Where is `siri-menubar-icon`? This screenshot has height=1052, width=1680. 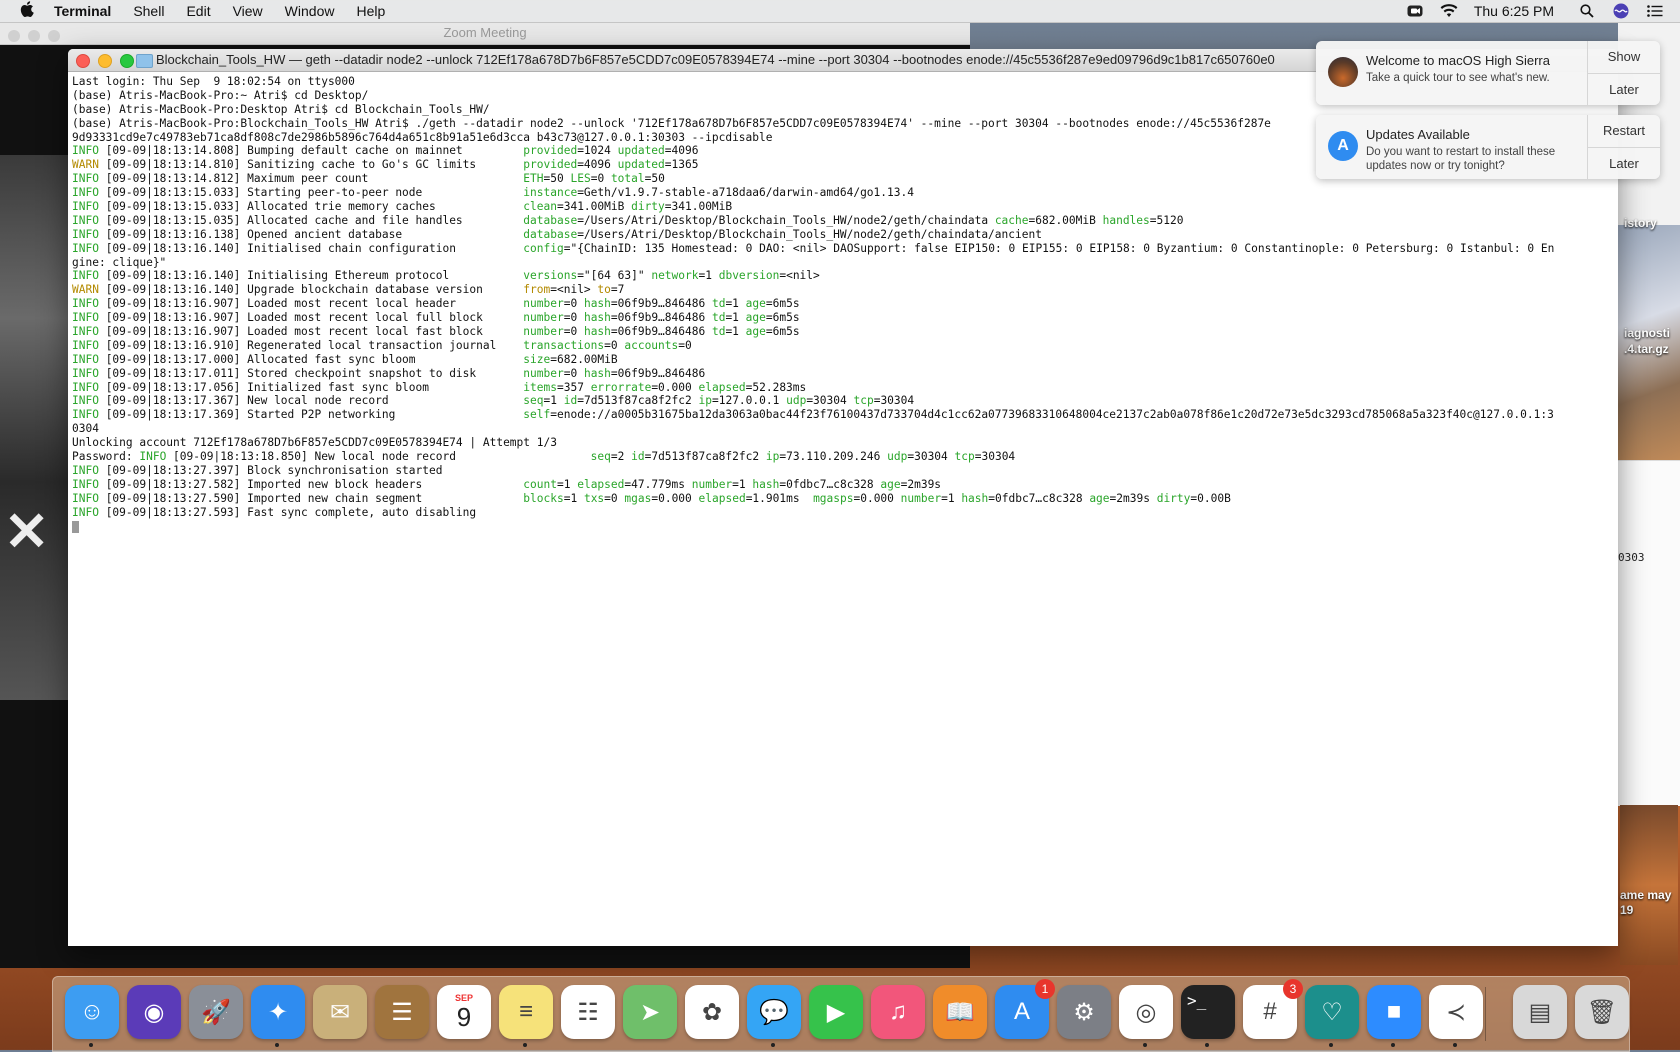 siri-menubar-icon is located at coordinates (1621, 11).